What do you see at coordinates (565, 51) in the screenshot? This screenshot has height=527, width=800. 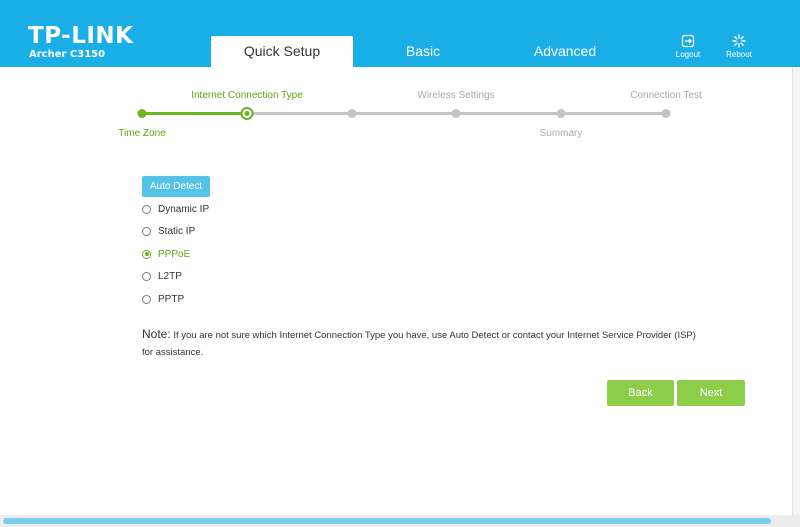 I see `tab-advanced: Advanced` at bounding box center [565, 51].